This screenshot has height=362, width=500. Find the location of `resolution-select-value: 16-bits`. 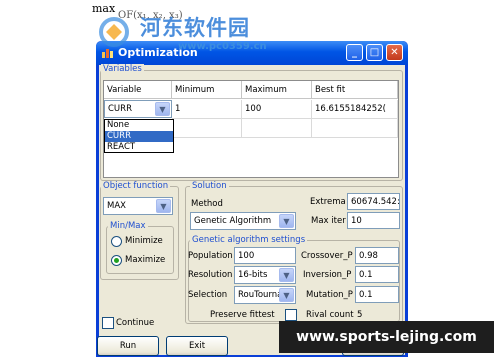

resolution-select-value: 16-bits is located at coordinates (253, 275).